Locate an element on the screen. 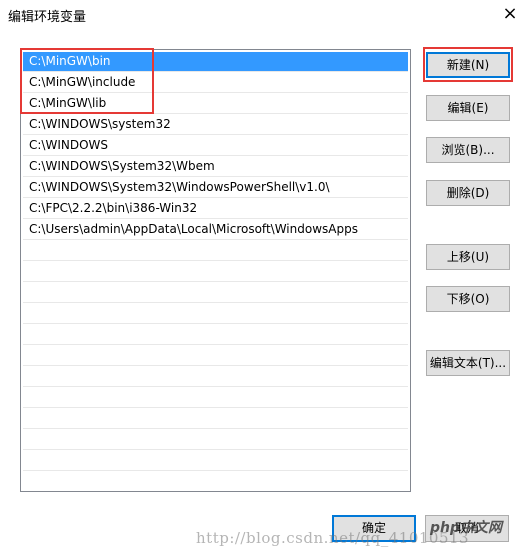 The height and width of the screenshot is (559, 525). list-item: C:\WINDOWS is located at coordinates (215, 146).